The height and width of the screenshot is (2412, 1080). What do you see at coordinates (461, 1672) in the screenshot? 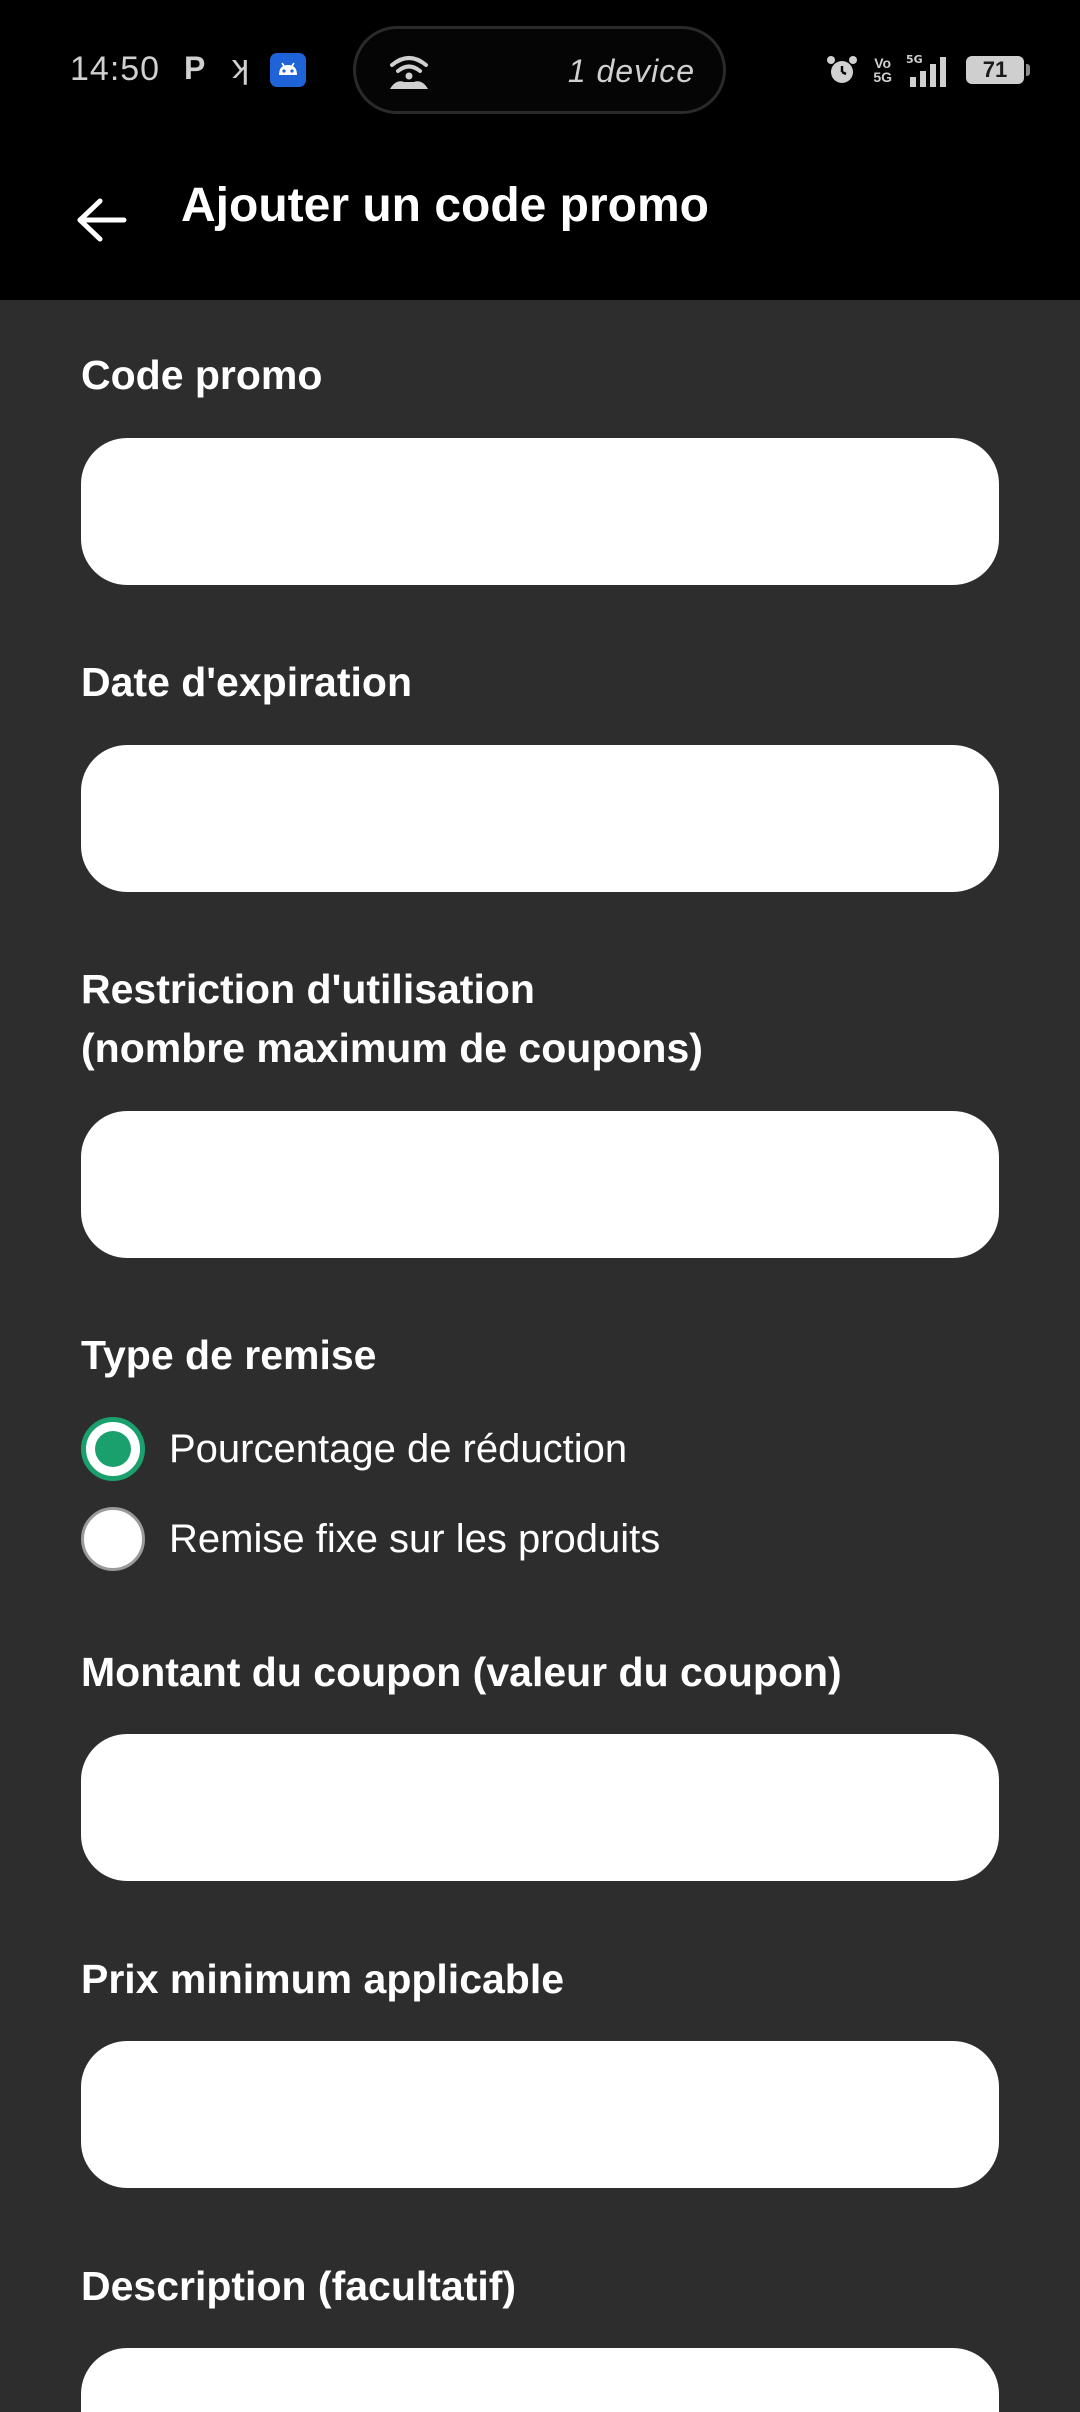
I see `coupon-amount-label: Montant du coupon (valeur du coupon)` at bounding box center [461, 1672].